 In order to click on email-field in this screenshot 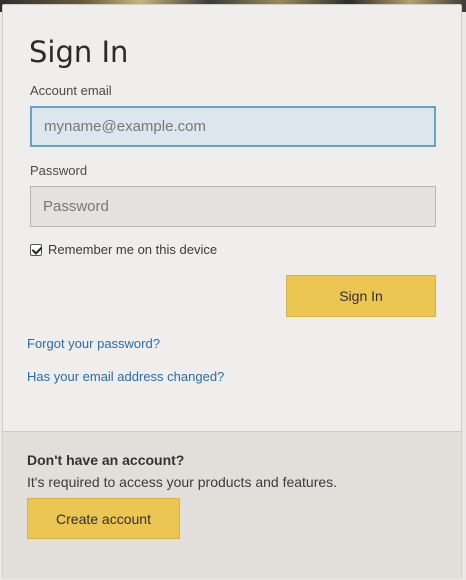, I will do `click(233, 126)`.